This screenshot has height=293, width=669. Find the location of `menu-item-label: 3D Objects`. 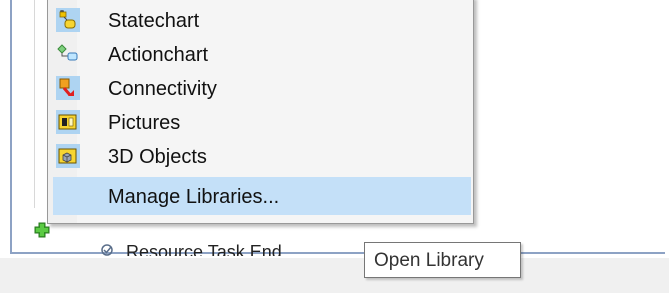

menu-item-label: 3D Objects is located at coordinates (157, 157).